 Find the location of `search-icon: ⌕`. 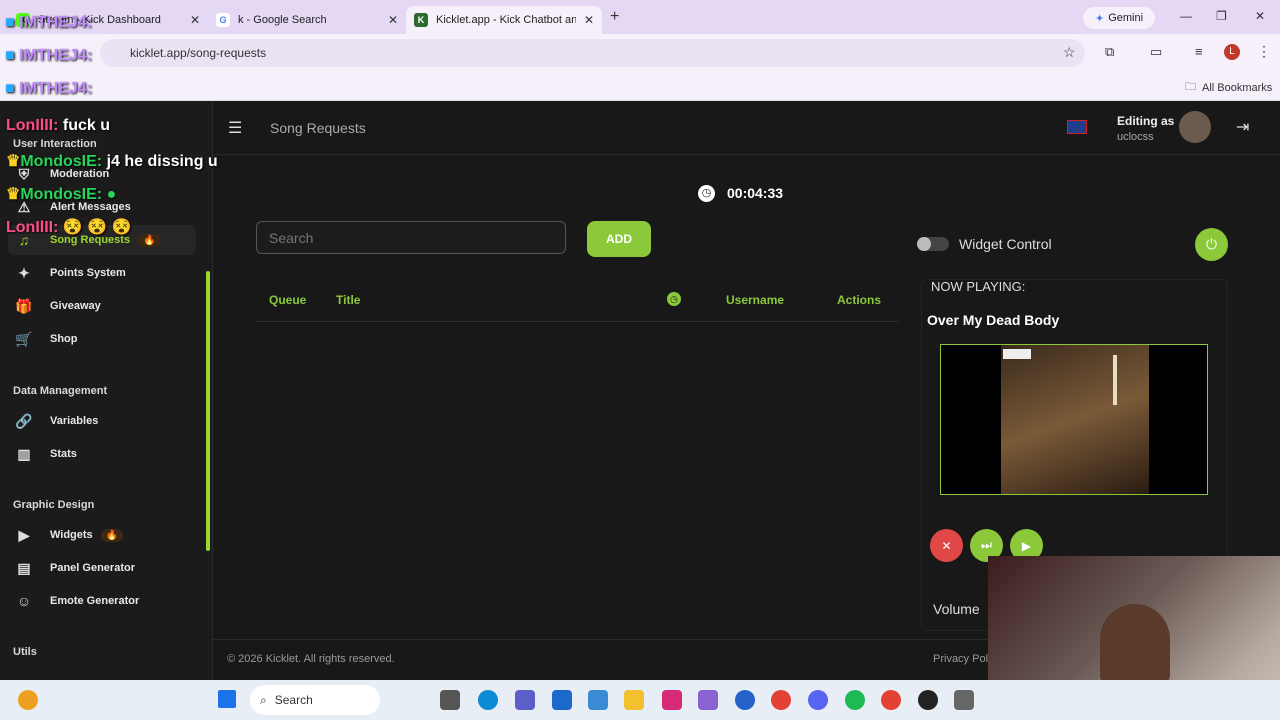

search-icon: ⌕ is located at coordinates (263, 699).